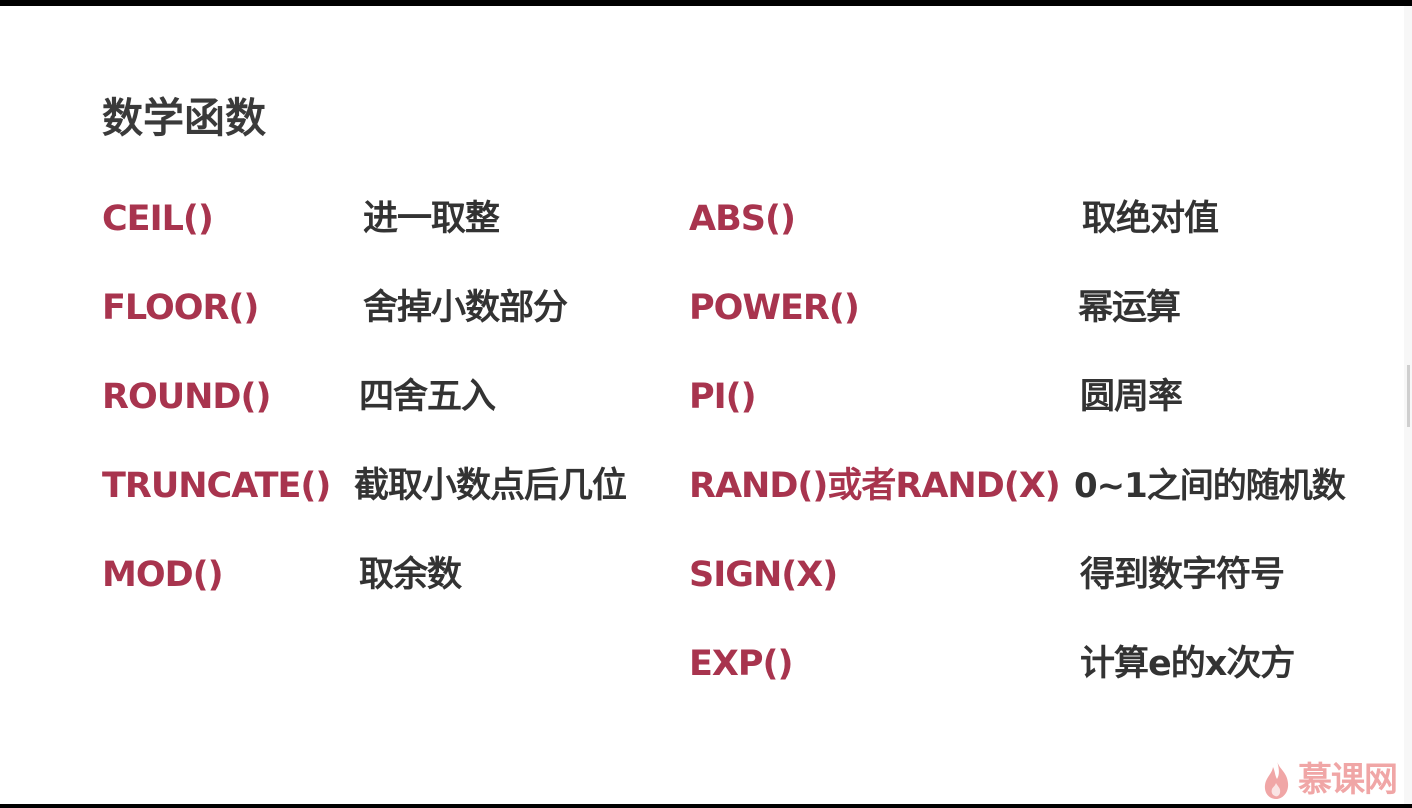 This screenshot has width=1412, height=808. I want to click on flame-icon, so click(1277, 780).